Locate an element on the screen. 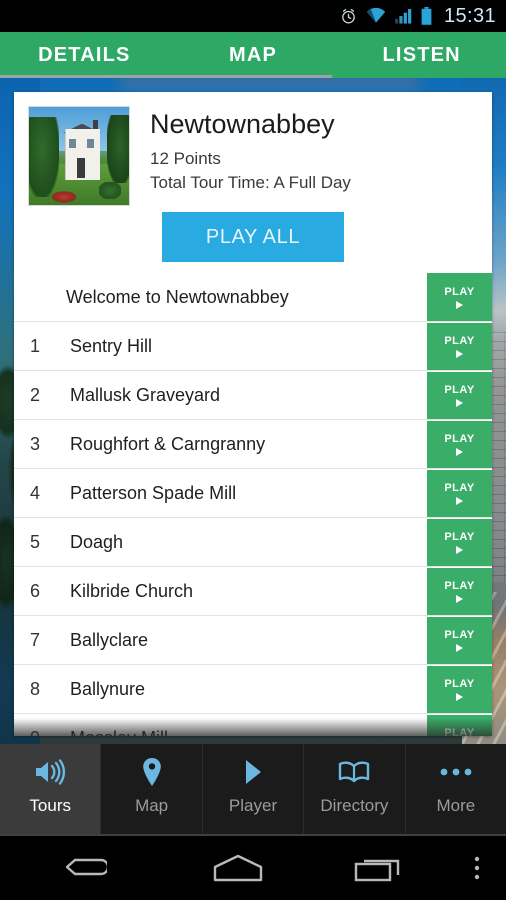 This screenshot has width=506, height=900. bottom-tab-player: Player is located at coordinates (253, 789).